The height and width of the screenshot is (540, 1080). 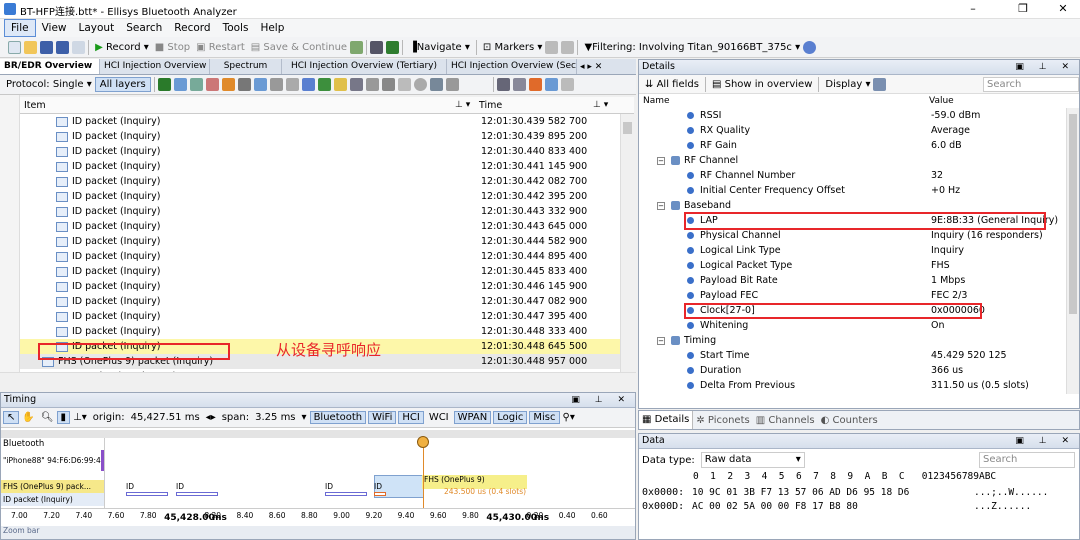 What do you see at coordinates (810, 47) in the screenshot?
I see `globe-icon` at bounding box center [810, 47].